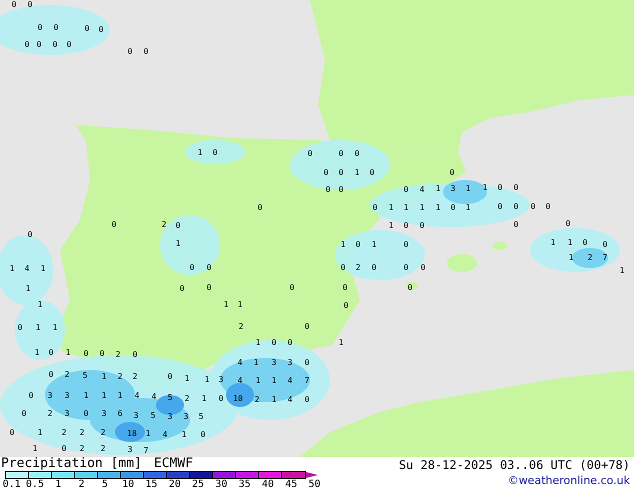 This screenshot has width=634, height=490. What do you see at coordinates (151, 484) in the screenshot?
I see `scale-tick-label: 15` at bounding box center [151, 484].